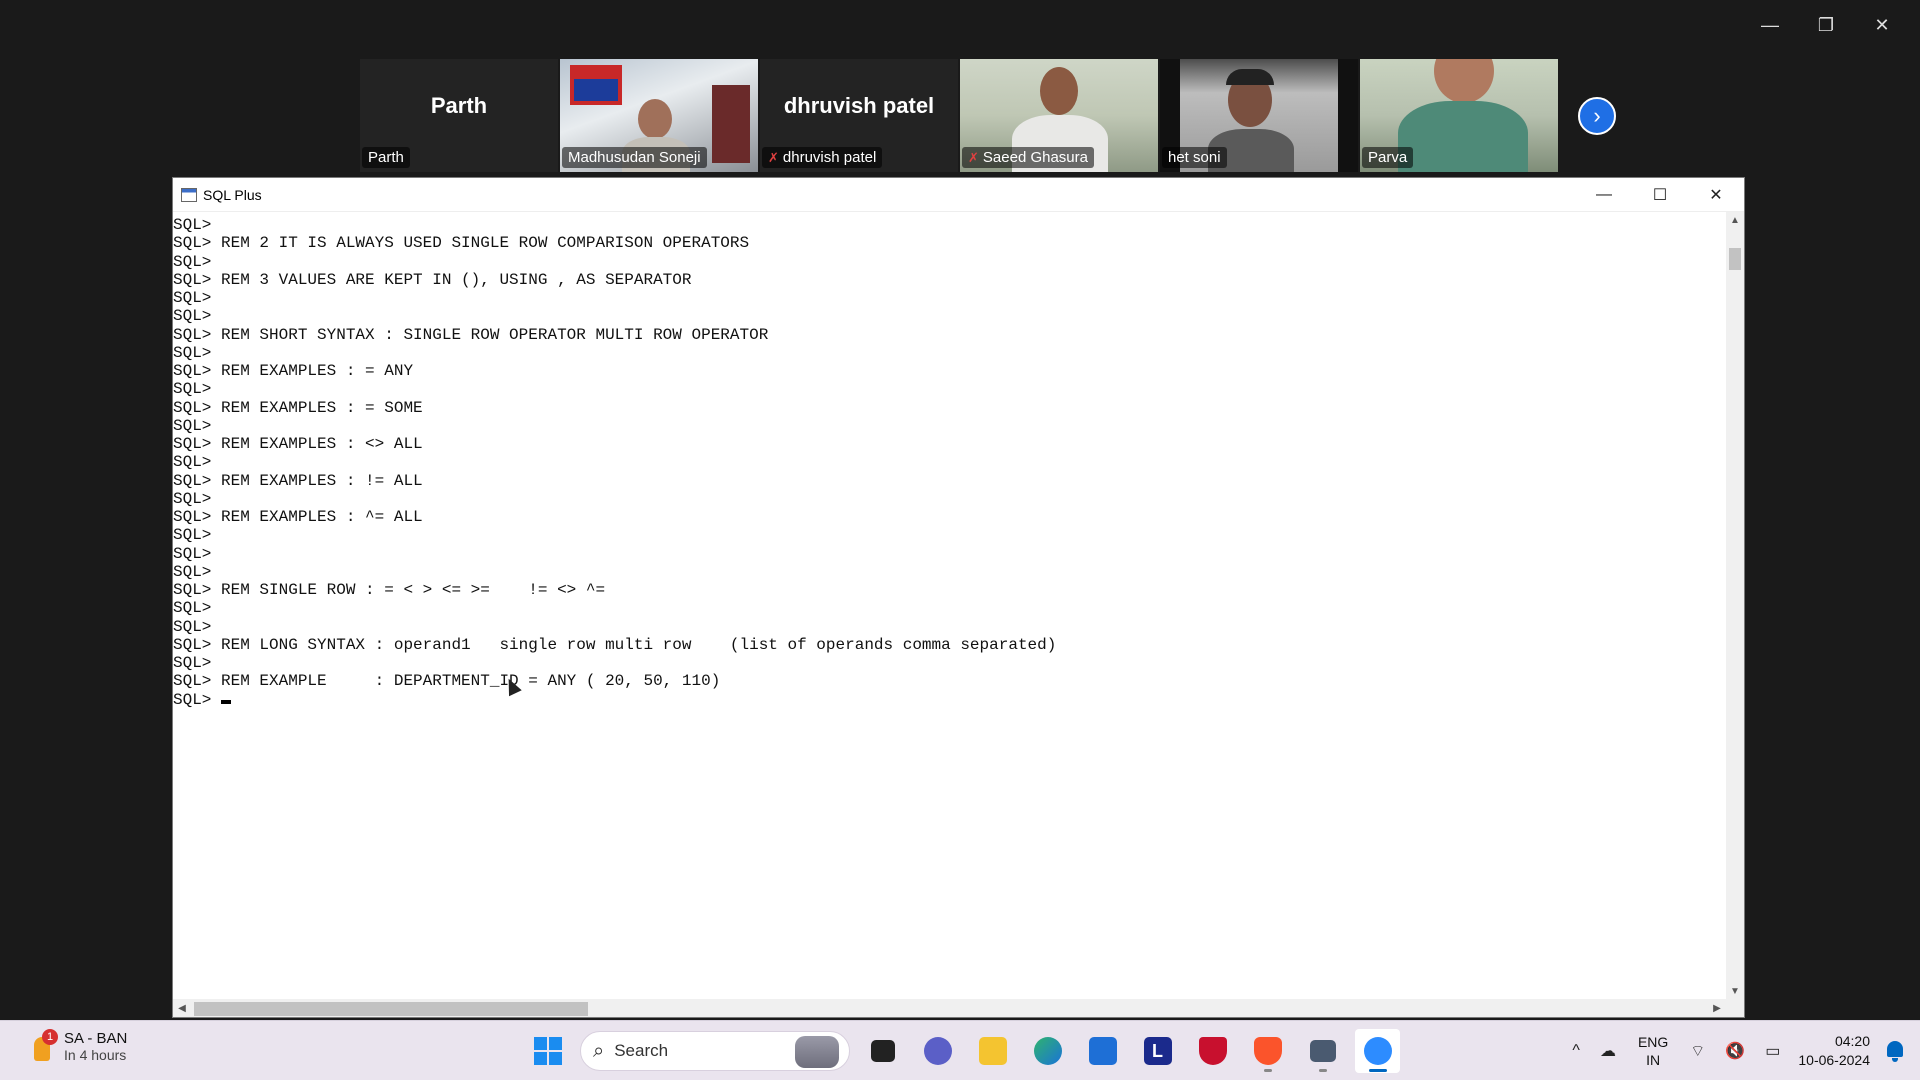 The height and width of the screenshot is (1080, 1920). What do you see at coordinates (182, 1008) in the screenshot?
I see `scroll-left-icon: ◀` at bounding box center [182, 1008].